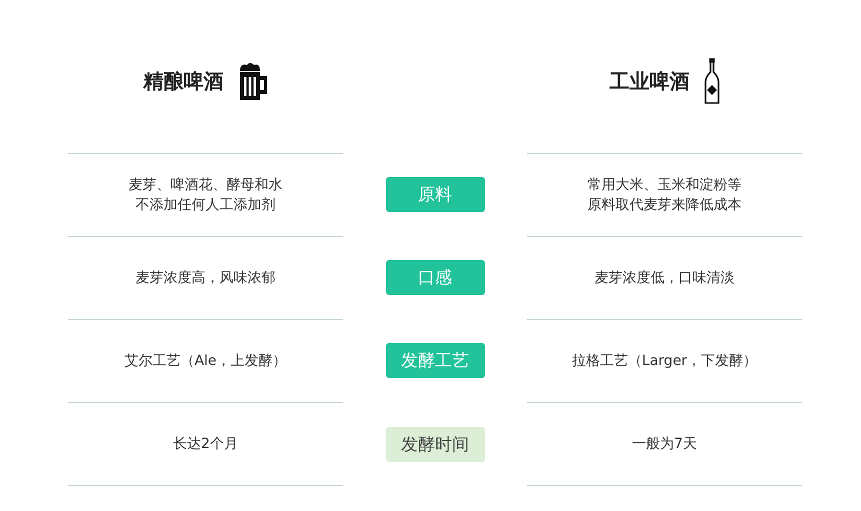  What do you see at coordinates (435, 194) in the screenshot?
I see `category-label: 原料` at bounding box center [435, 194].